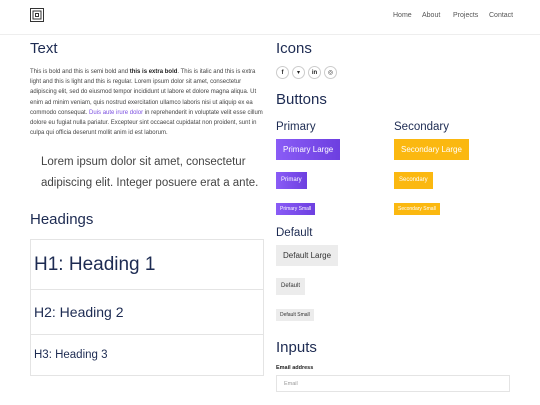  What do you see at coordinates (301, 99) in the screenshot?
I see `buttons-section-title: Buttons` at bounding box center [301, 99].